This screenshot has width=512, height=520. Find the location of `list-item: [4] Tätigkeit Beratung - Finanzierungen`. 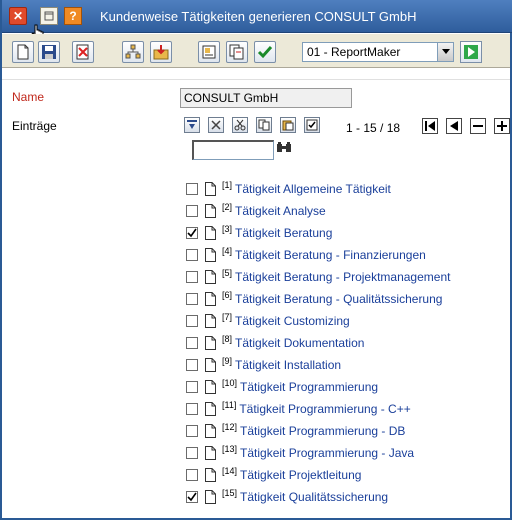

list-item: [4] Tätigkeit Beratung - Finanzierungen is located at coordinates (318, 255).